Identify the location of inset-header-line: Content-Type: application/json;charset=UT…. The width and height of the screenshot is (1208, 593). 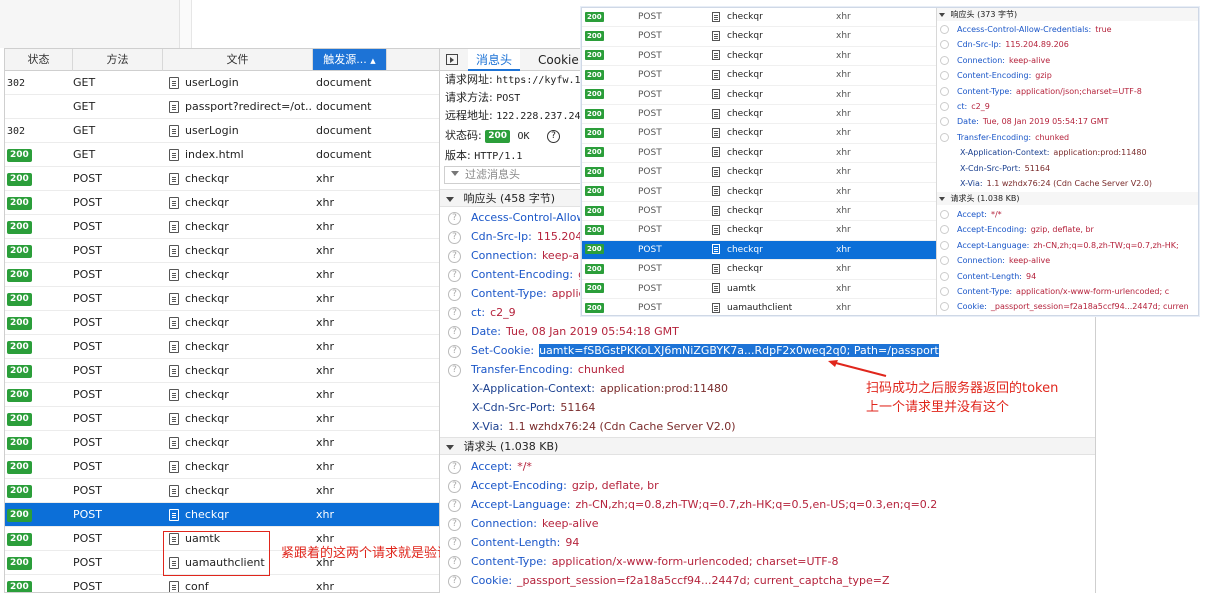
(1041, 91).